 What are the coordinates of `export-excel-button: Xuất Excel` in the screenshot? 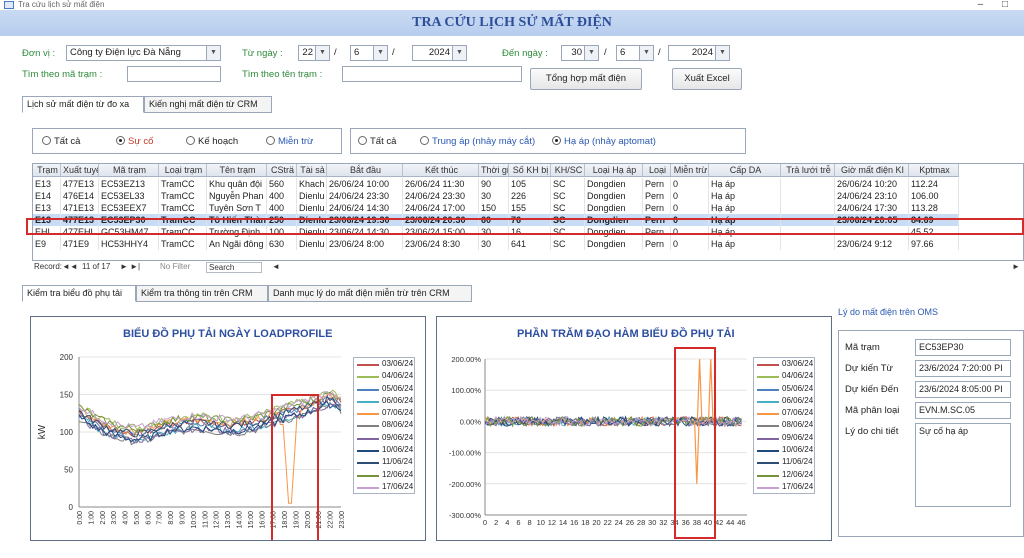 It's located at (707, 79).